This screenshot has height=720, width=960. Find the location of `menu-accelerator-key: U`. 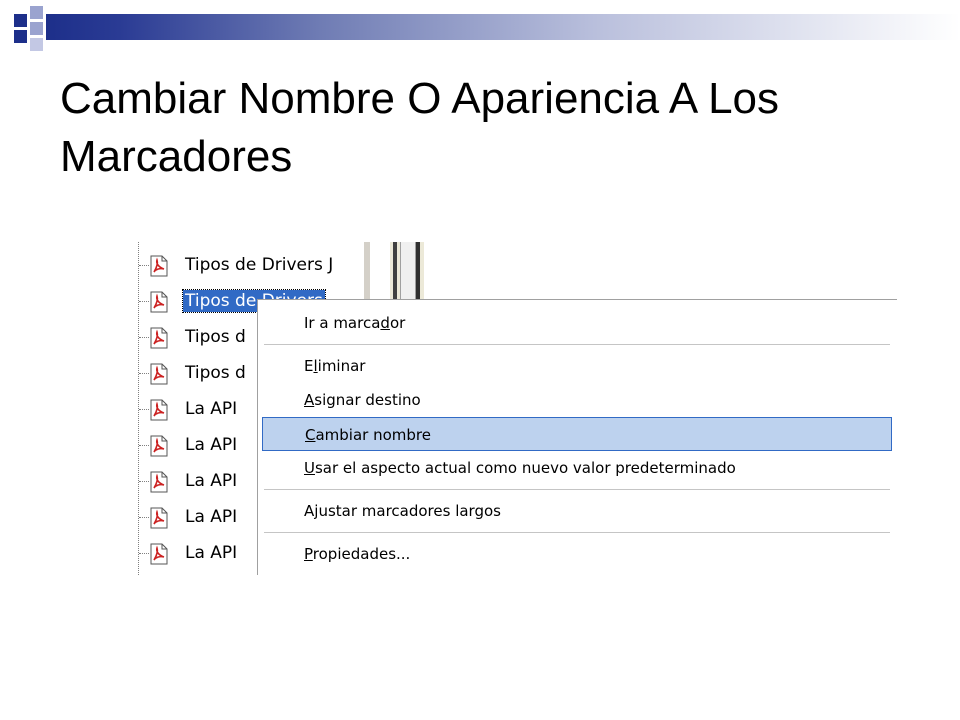

menu-accelerator-key: U is located at coordinates (309, 468).